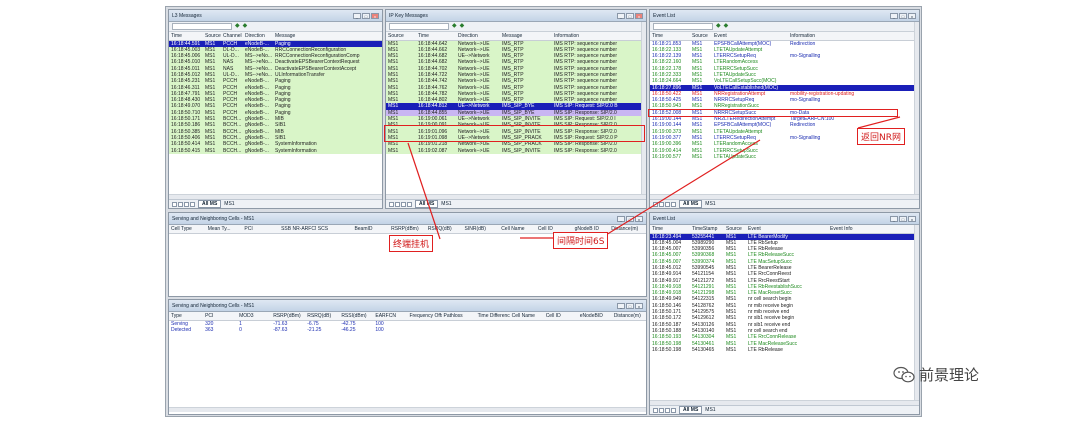  Describe the element at coordinates (581, 240) in the screenshot. I see `callout-interval: 间隔时间6S` at that location.